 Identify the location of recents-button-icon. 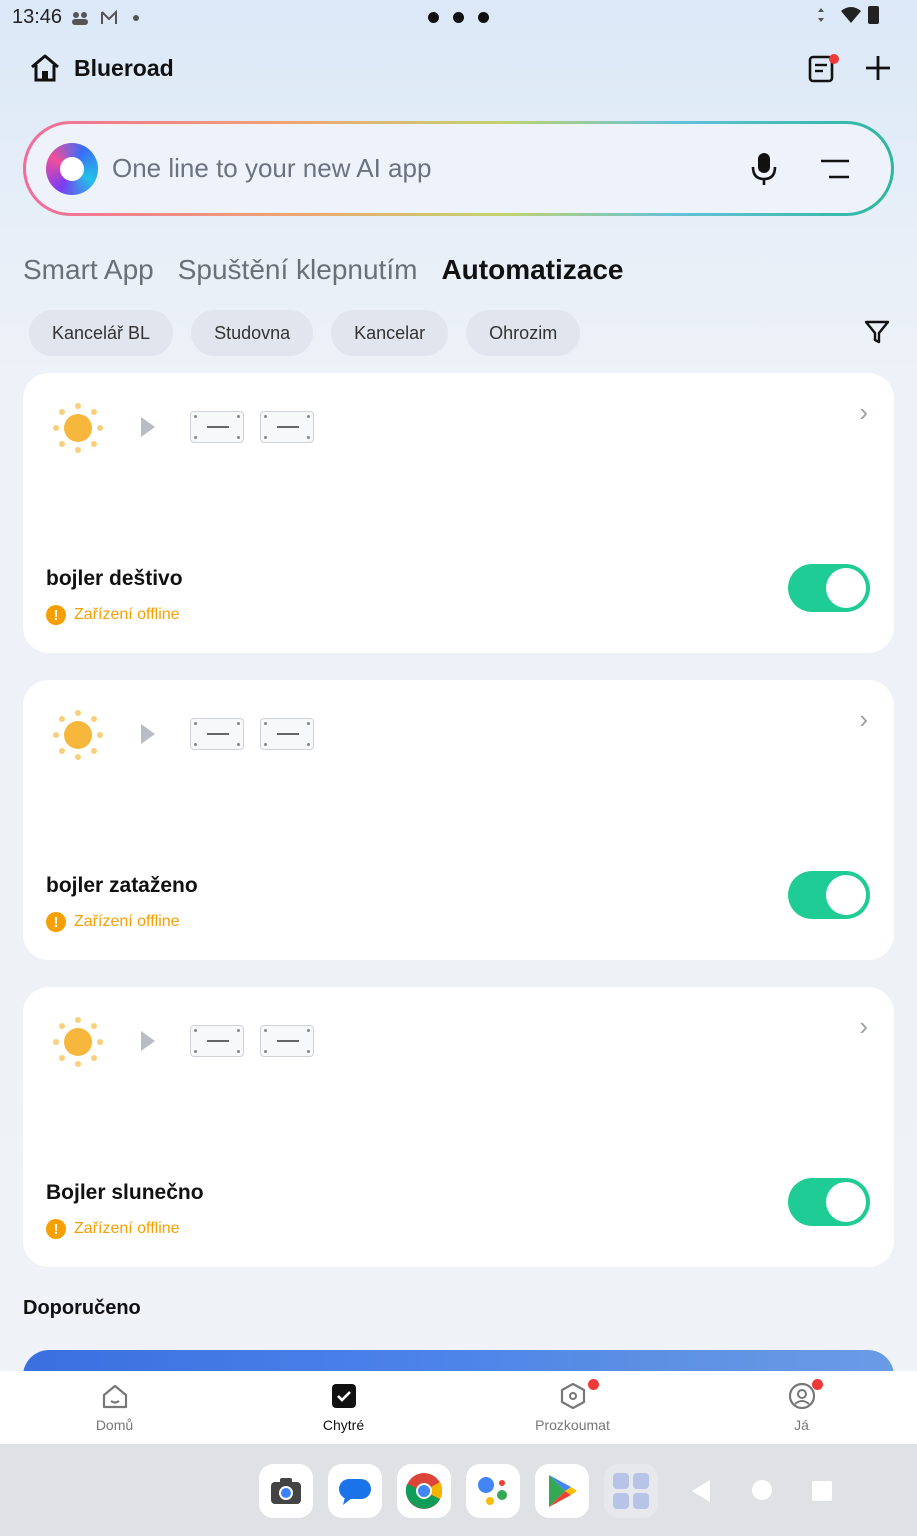
(822, 1491).